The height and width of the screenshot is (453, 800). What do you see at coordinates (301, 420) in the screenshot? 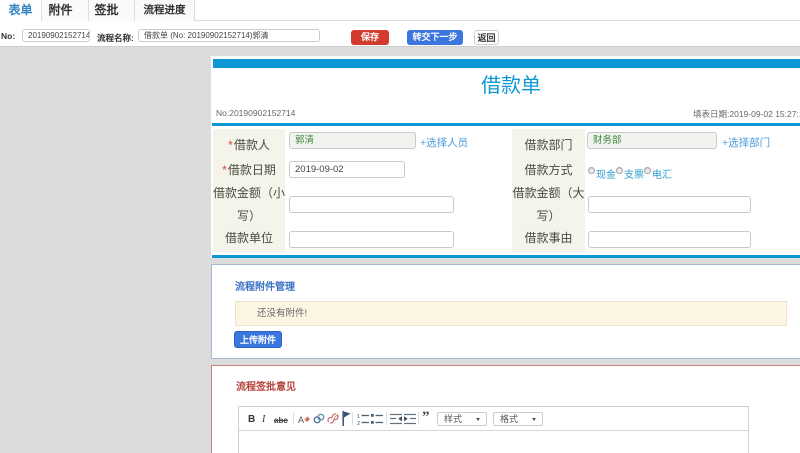
I see `svg-text: A` at bounding box center [301, 420].